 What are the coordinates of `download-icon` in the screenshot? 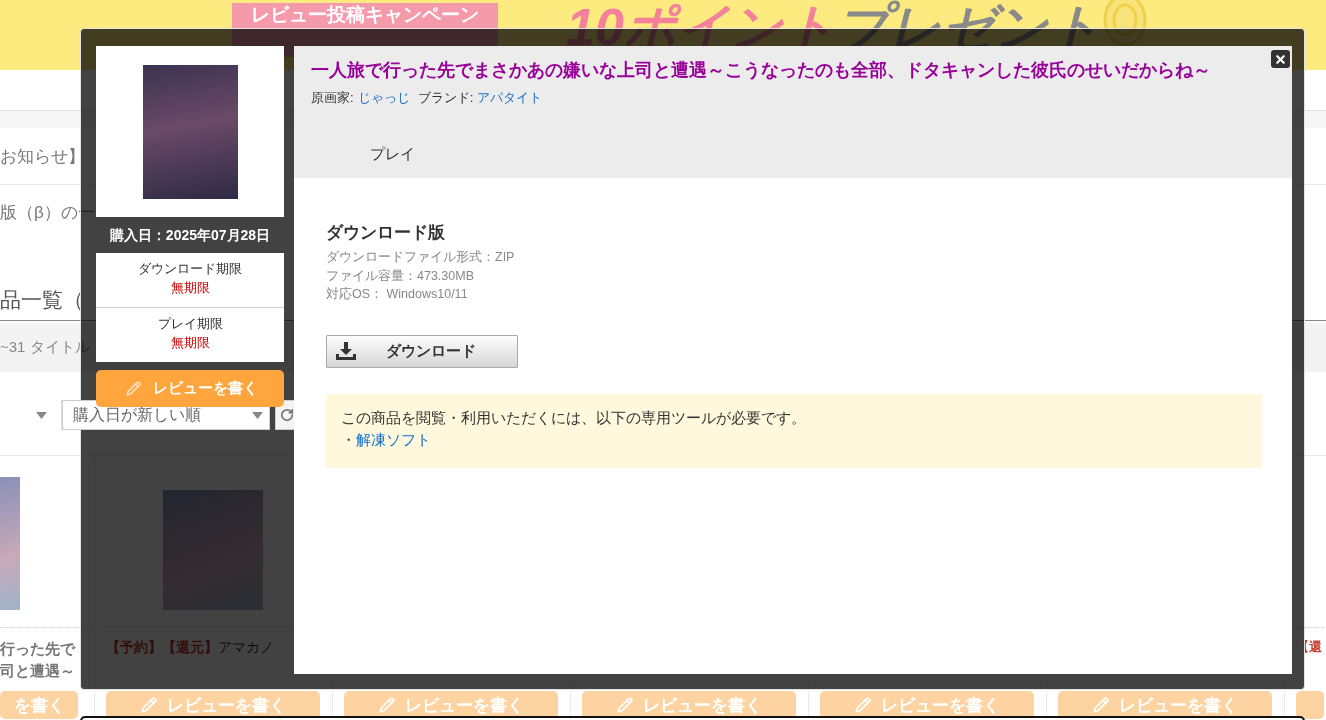 It's located at (346, 351).